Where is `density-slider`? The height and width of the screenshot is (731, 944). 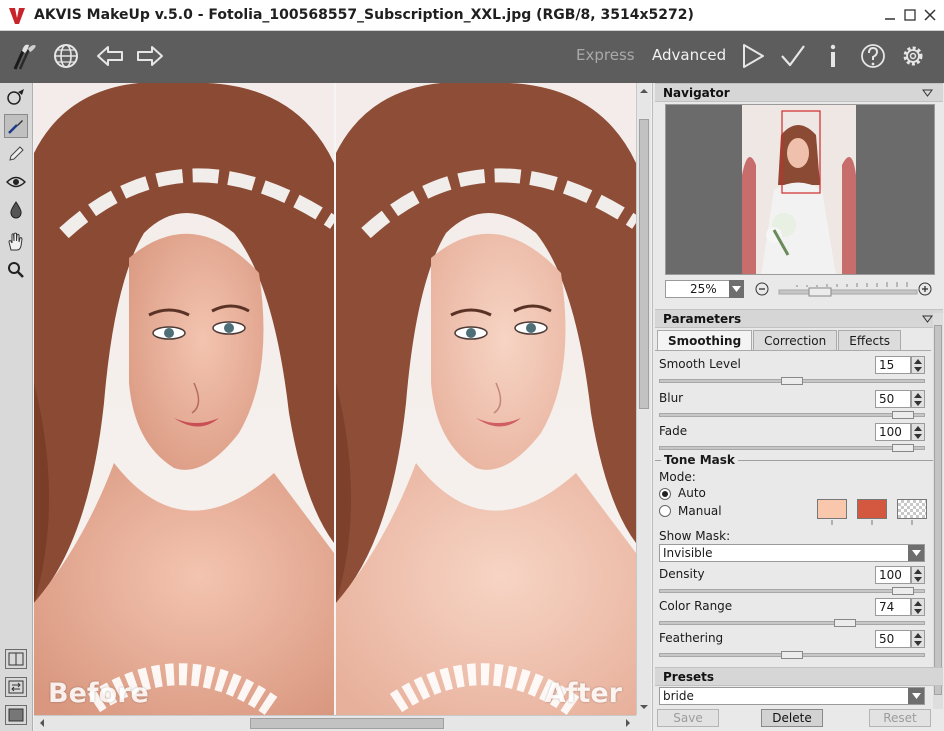
density-slider is located at coordinates (792, 591).